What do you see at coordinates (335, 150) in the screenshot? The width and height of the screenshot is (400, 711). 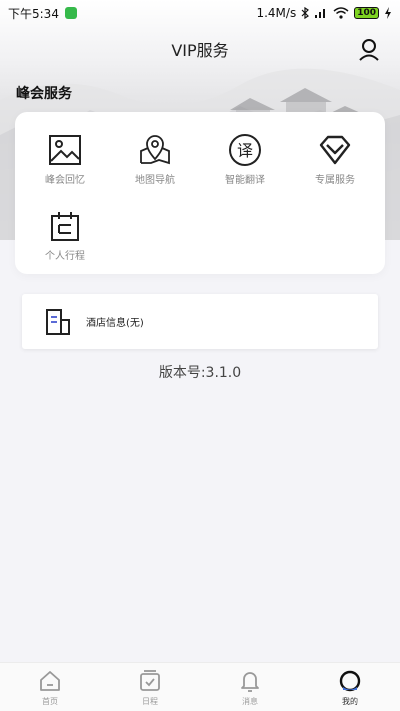 I see `diamond-icon` at bounding box center [335, 150].